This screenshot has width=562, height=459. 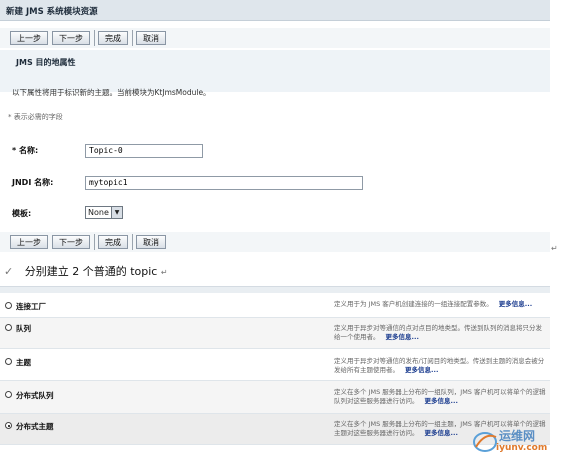 What do you see at coordinates (111, 92) in the screenshot?
I see `section-description: 以下属性将用于标识新的主题。当前模块为KtJmsModule。` at bounding box center [111, 92].